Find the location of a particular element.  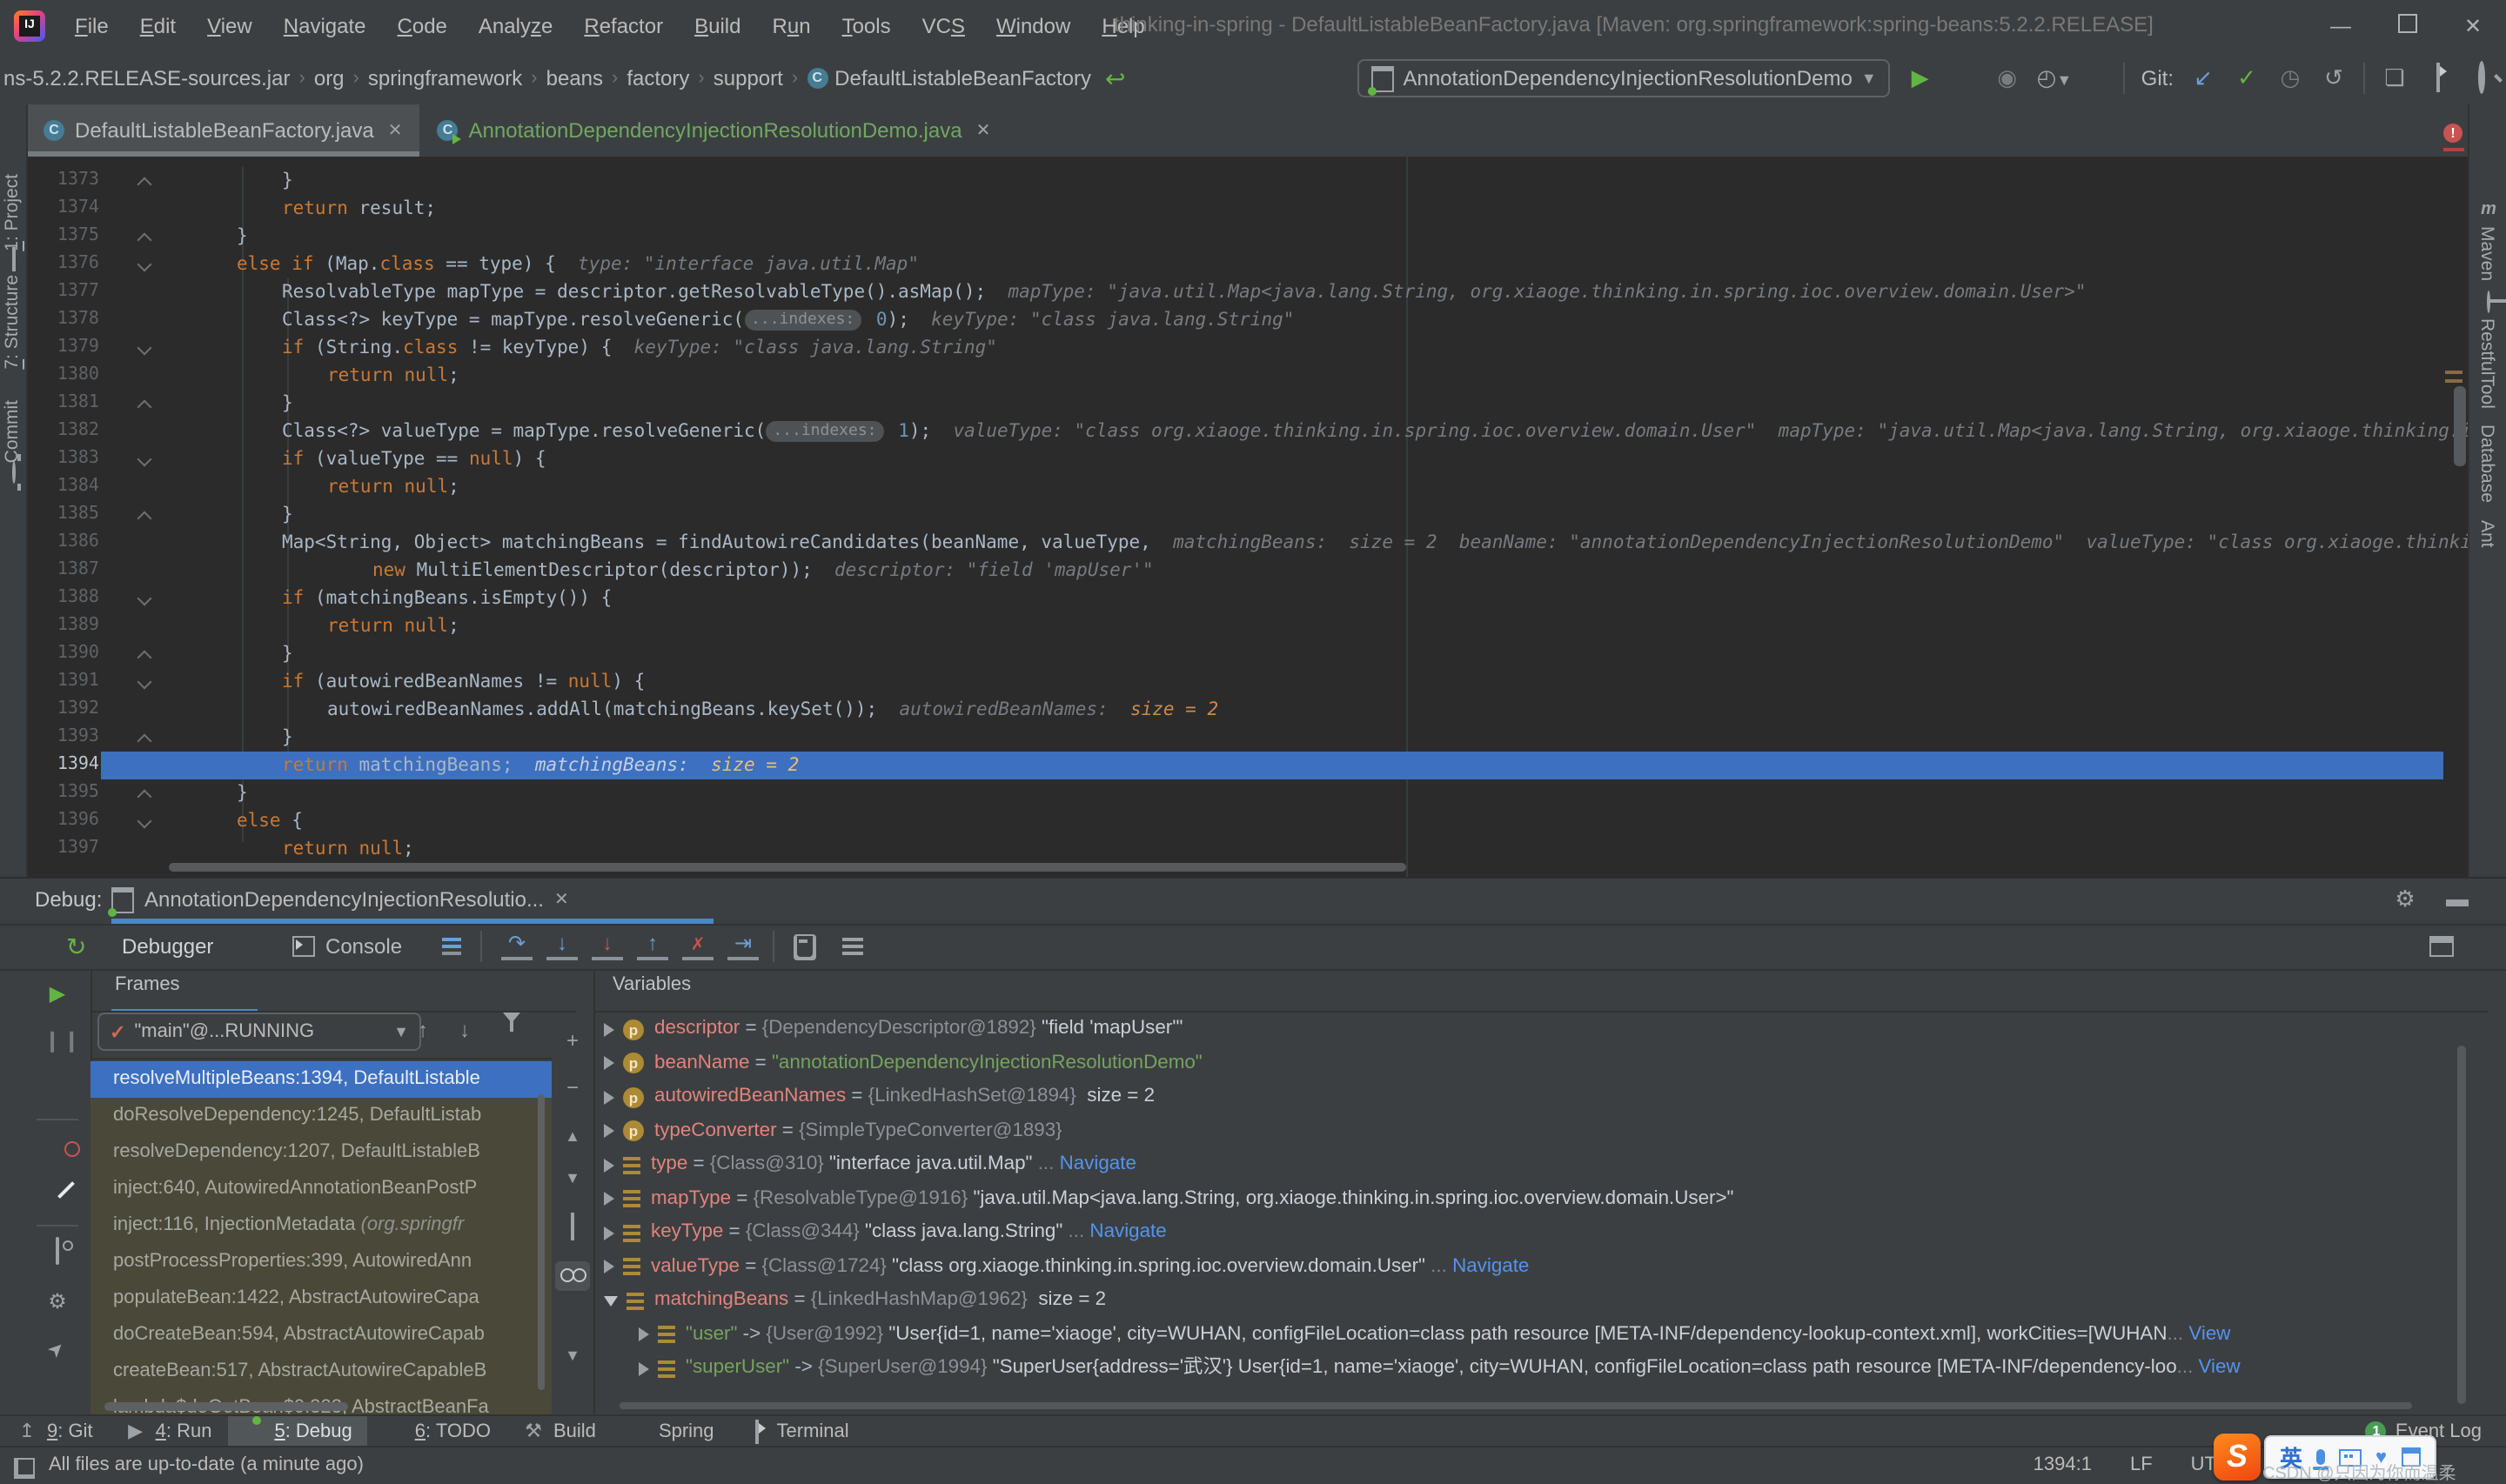

navigate-link: Navigate is located at coordinates (1127, 1231).